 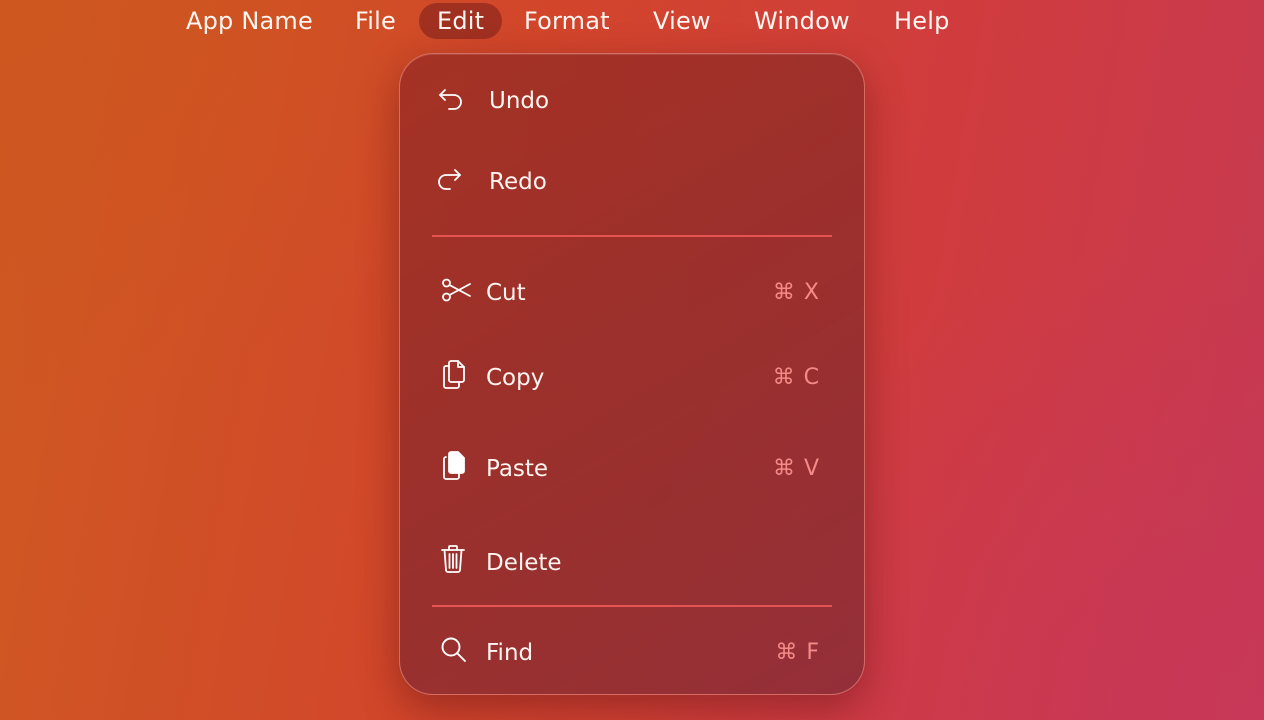 What do you see at coordinates (461, 21) in the screenshot?
I see `menu-edit: Edit` at bounding box center [461, 21].